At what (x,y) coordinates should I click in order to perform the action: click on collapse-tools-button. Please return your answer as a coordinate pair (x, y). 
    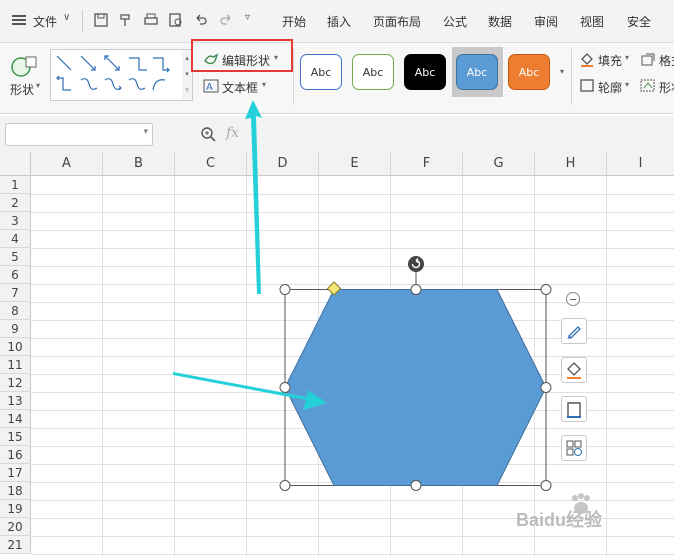
    Looking at the image, I should click on (573, 299).